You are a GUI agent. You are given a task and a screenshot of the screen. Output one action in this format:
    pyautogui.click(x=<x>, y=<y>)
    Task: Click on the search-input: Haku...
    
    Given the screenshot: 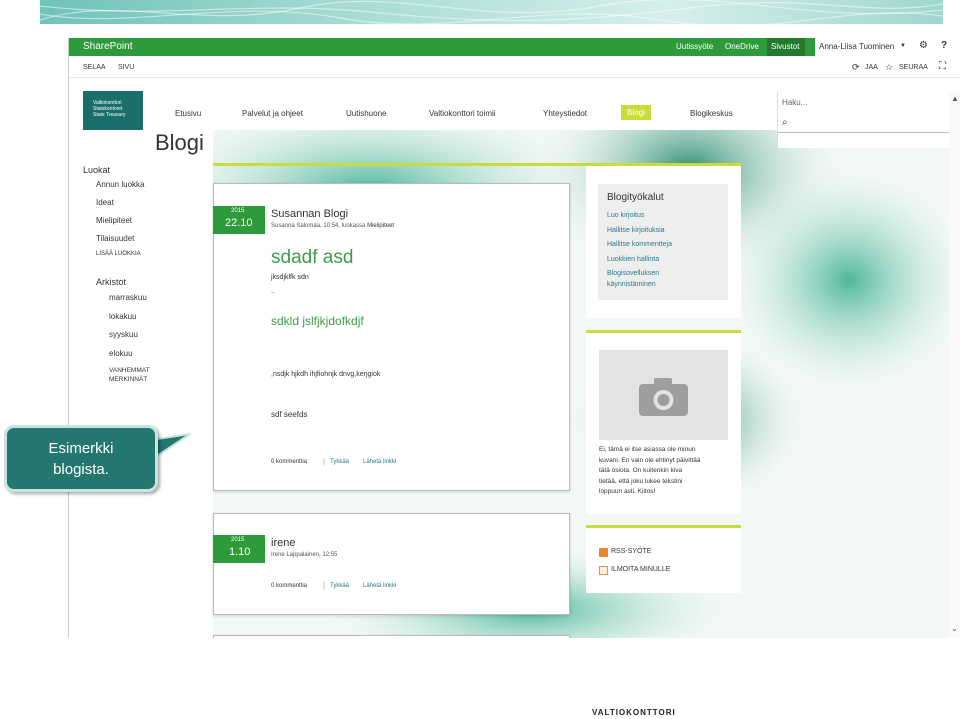 What is the action you would take?
    pyautogui.click(x=794, y=102)
    